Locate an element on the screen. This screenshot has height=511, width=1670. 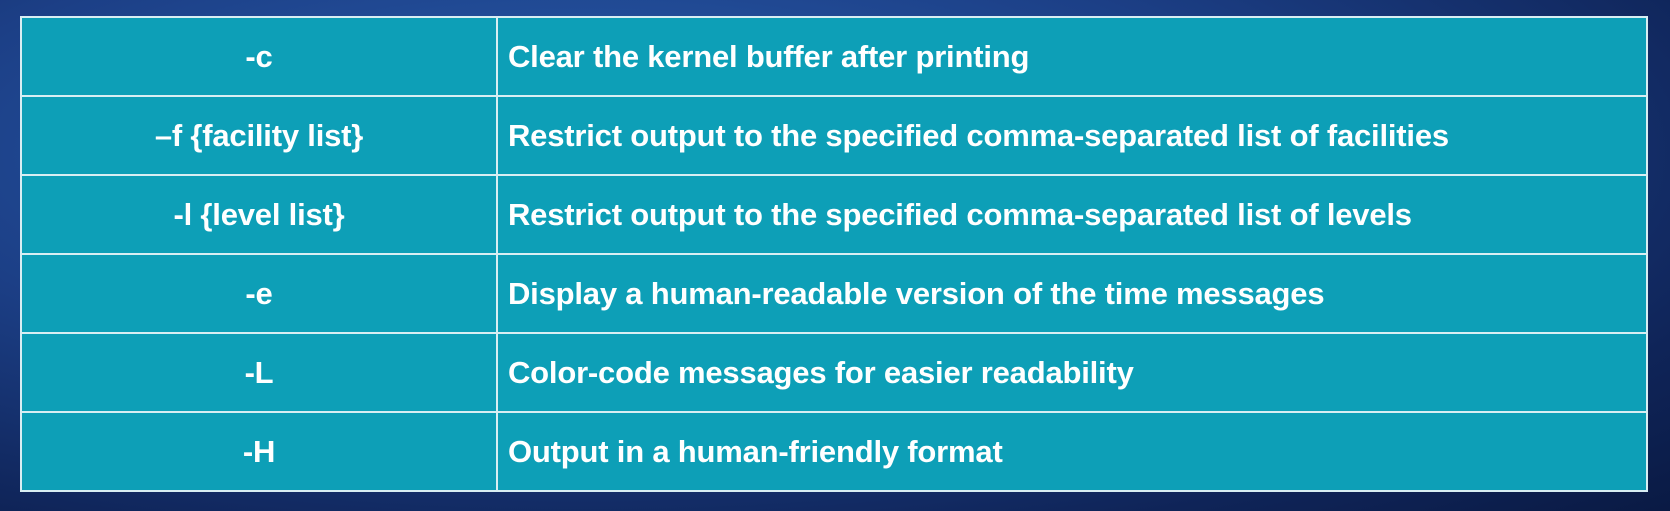
option-flag-cell: –f {facility list} is located at coordinates (259, 135).